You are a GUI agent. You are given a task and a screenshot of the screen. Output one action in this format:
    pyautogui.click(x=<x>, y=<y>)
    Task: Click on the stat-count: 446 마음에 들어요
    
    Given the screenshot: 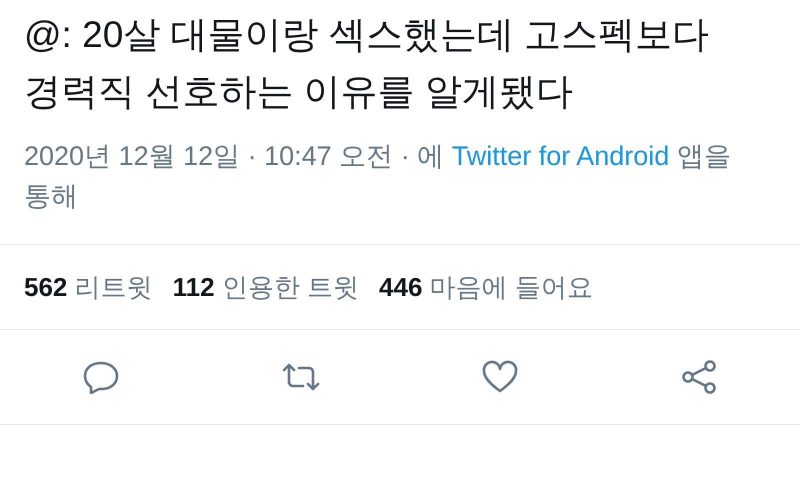 What is the action you would take?
    pyautogui.click(x=486, y=287)
    